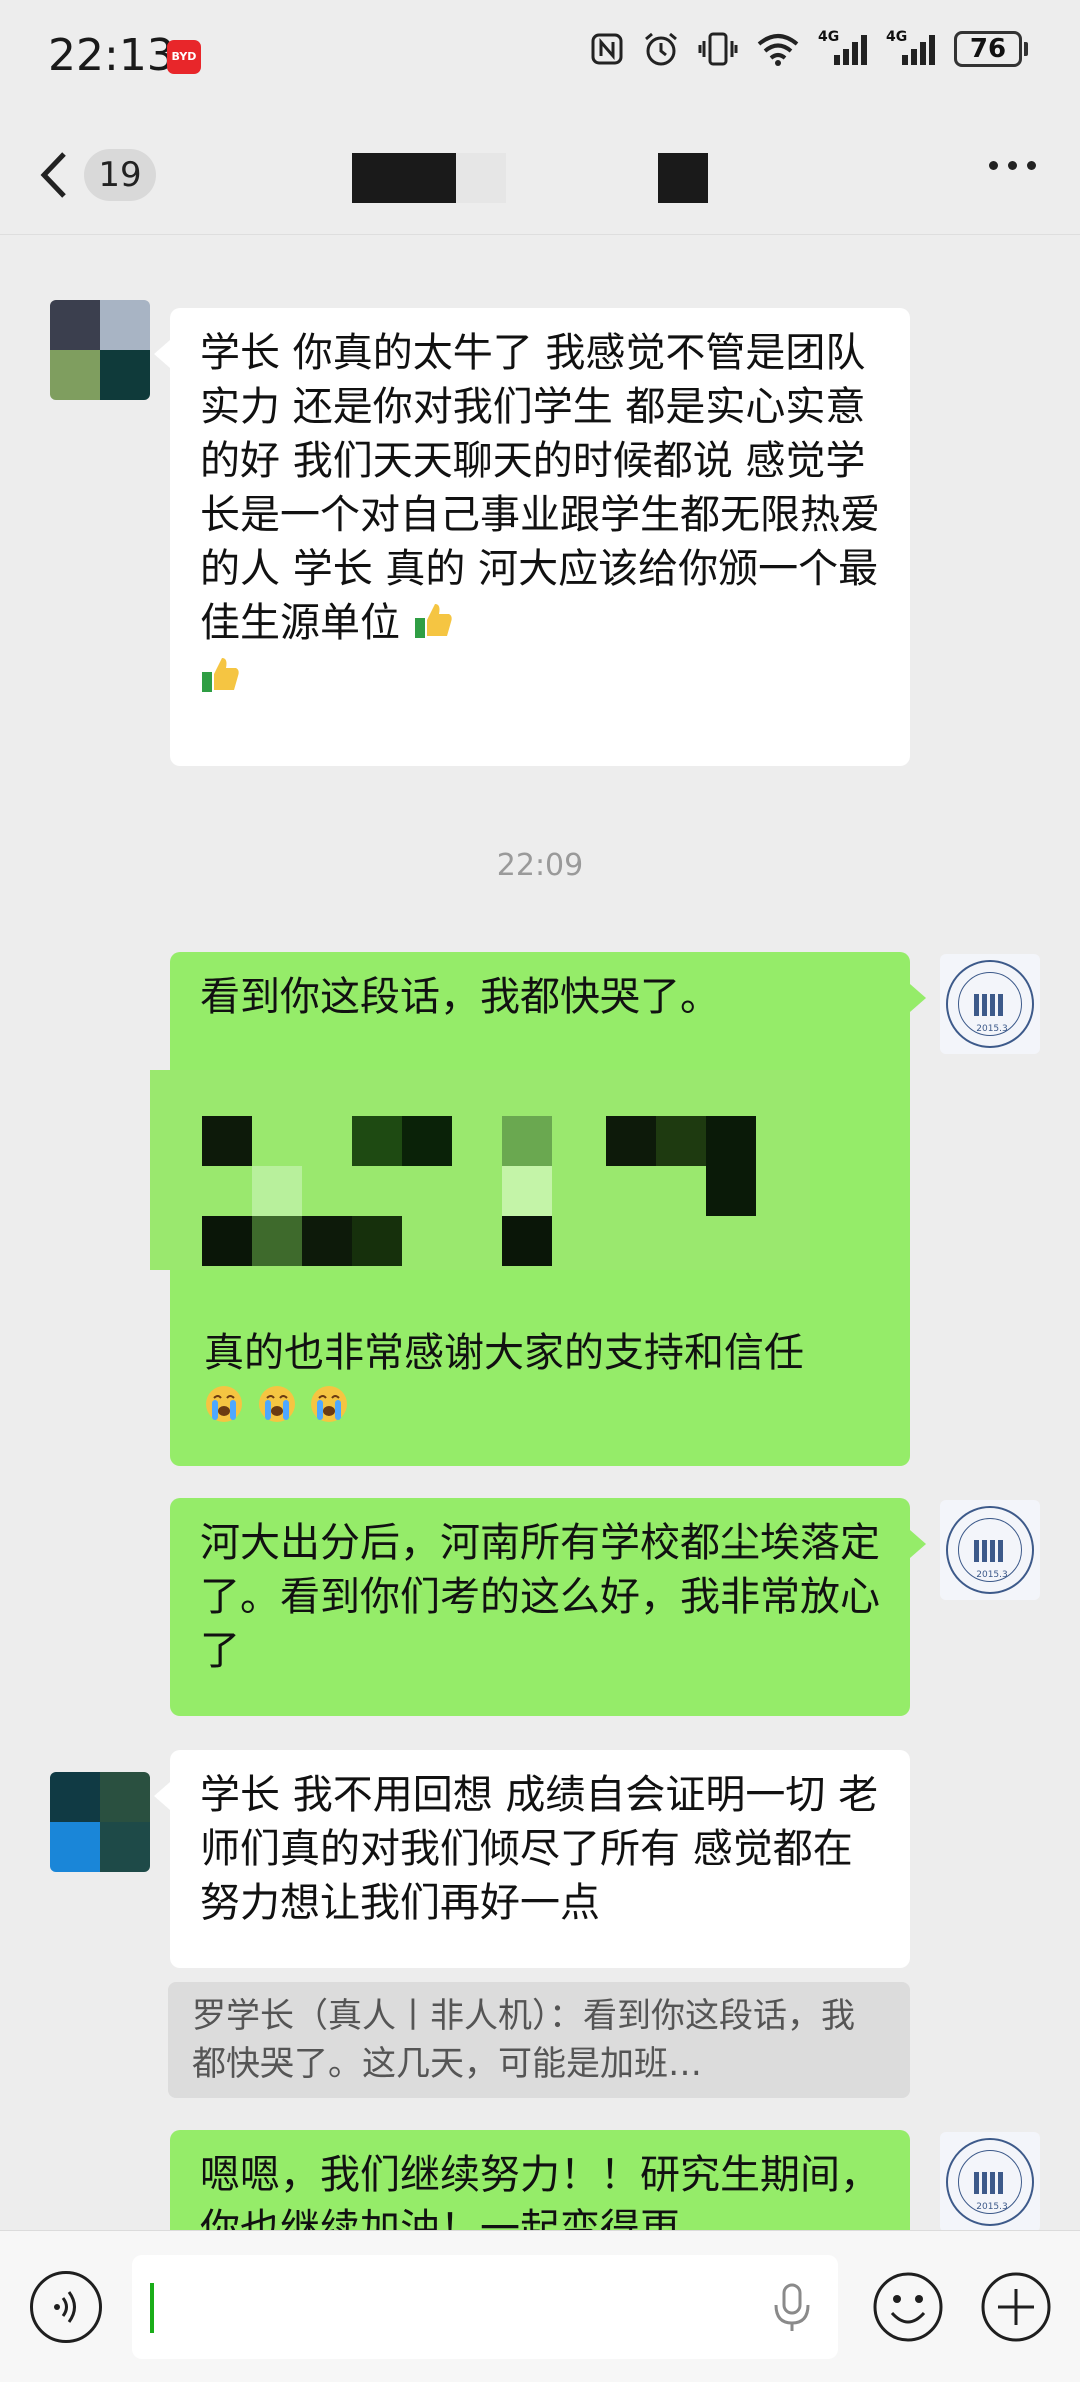  Describe the element at coordinates (540, 57) in the screenshot. I see `status-bar: 22:13 BYD 4G 4G 76` at that location.